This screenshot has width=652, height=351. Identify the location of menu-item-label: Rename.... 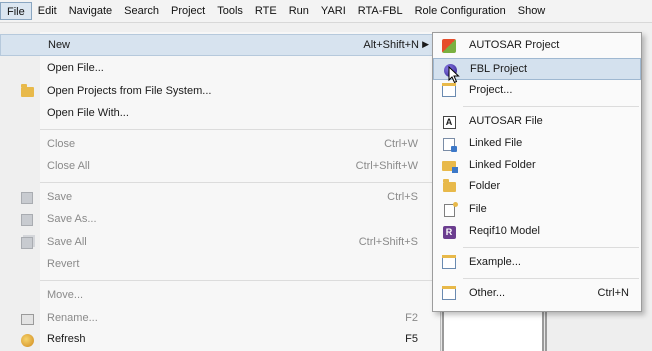
(72, 318).